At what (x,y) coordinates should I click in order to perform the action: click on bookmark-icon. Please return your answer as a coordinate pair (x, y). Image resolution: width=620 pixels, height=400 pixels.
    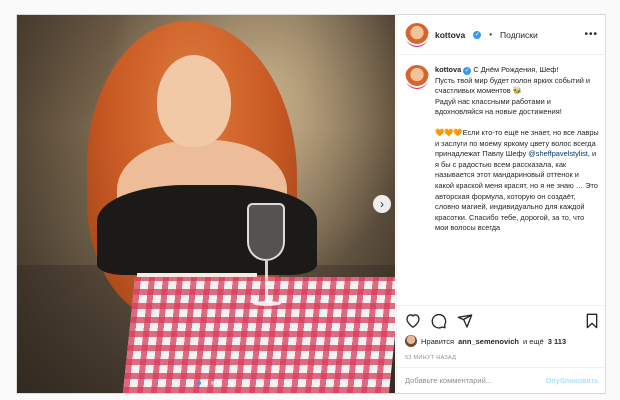
    Looking at the image, I should click on (592, 321).